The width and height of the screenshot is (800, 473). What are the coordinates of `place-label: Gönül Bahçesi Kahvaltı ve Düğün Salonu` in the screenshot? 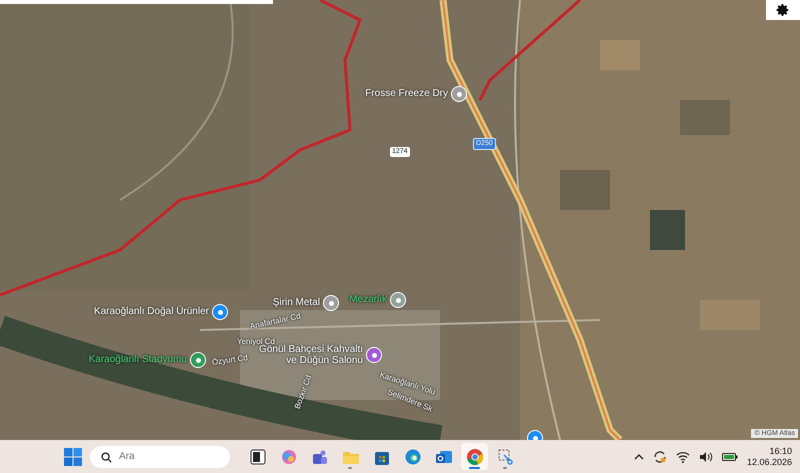 It's located at (311, 355).